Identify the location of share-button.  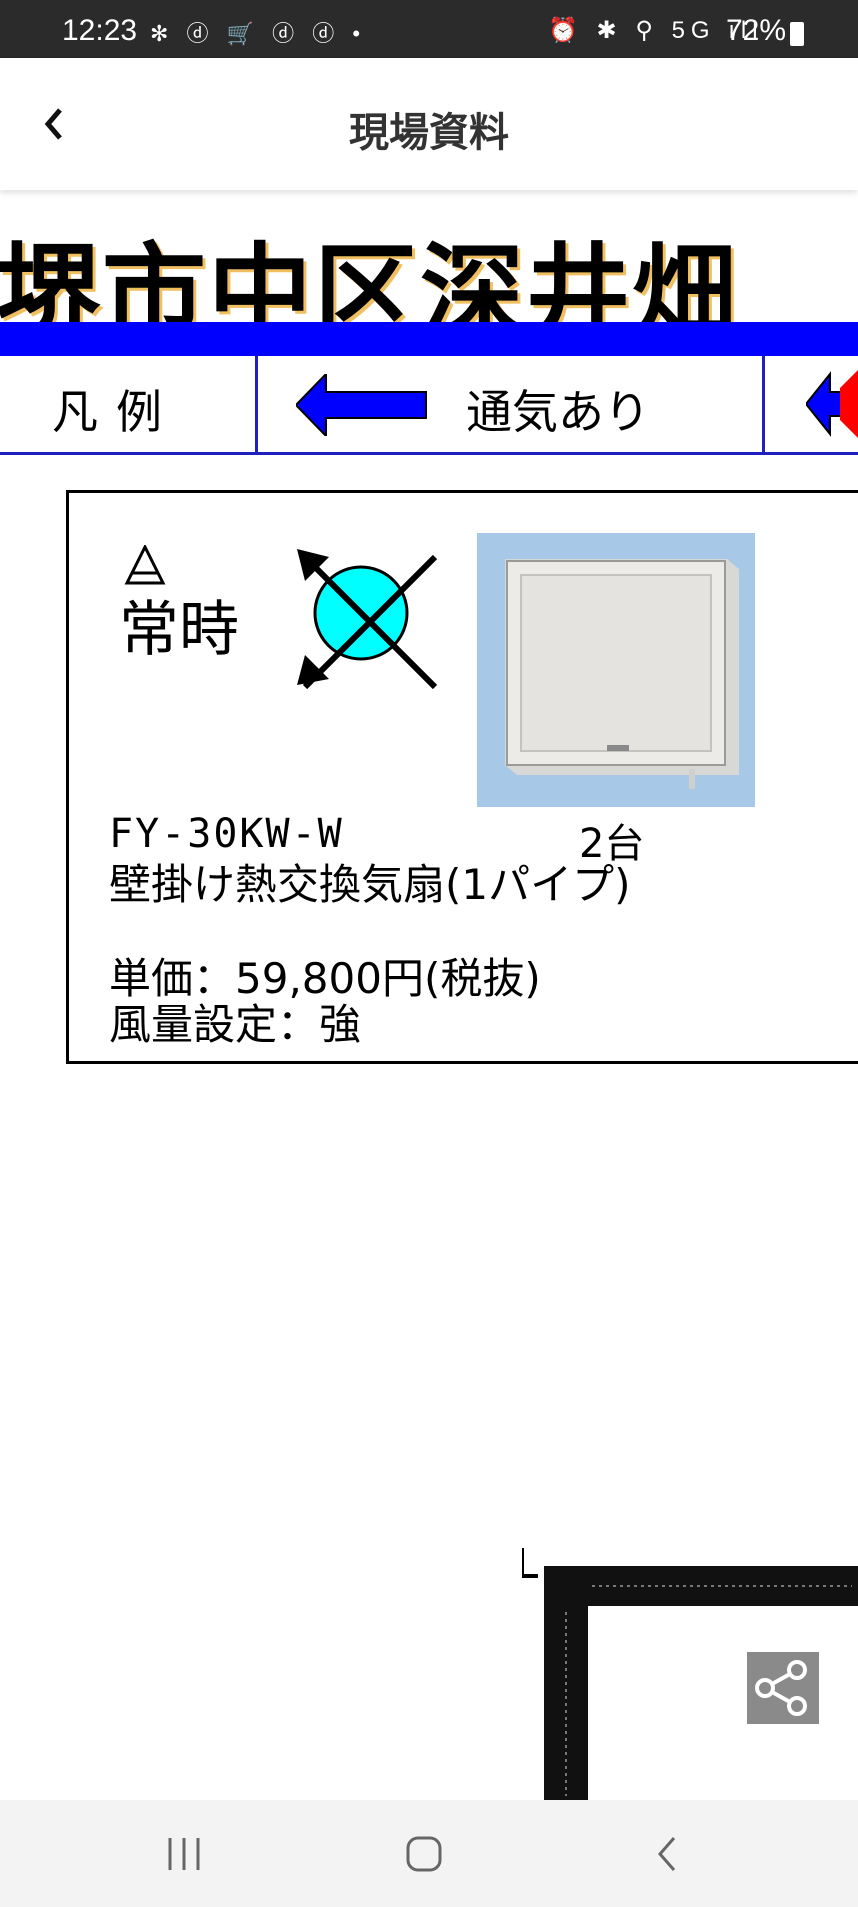
(783, 1688).